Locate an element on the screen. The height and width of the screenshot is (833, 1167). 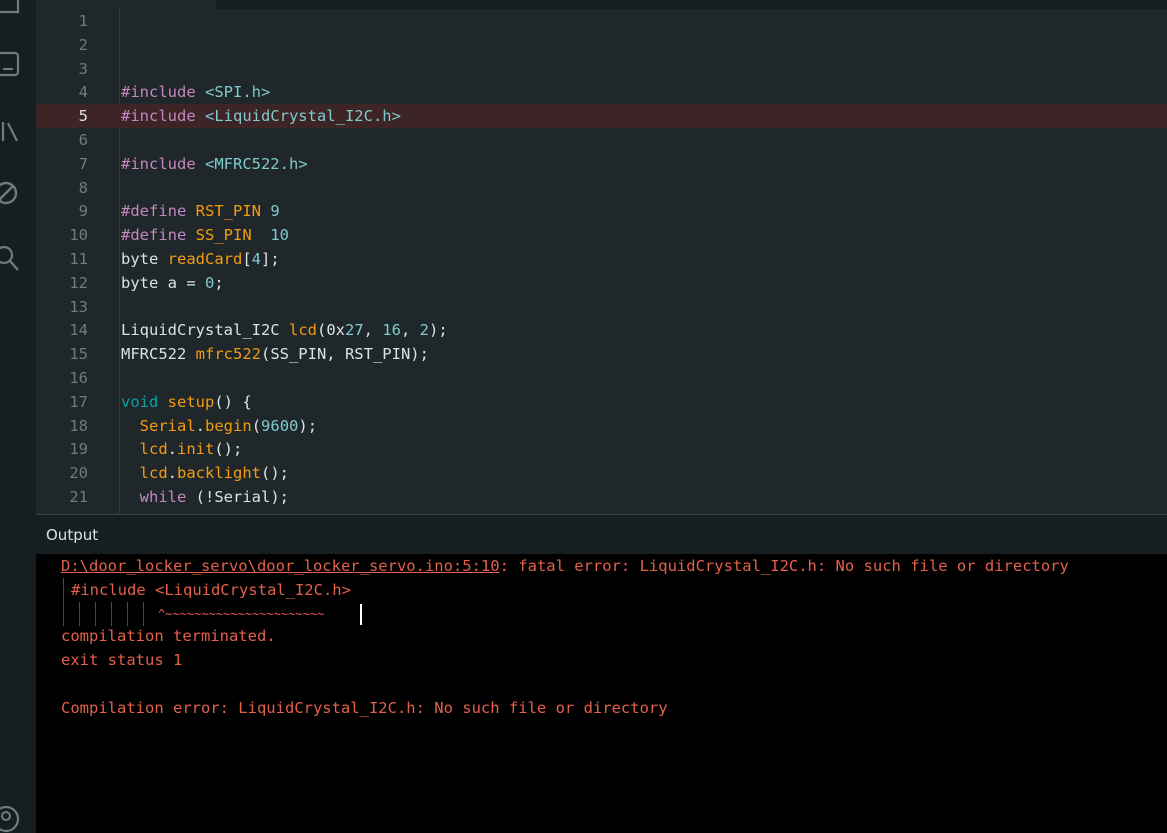
code-line: 4 #include <SPI.h> is located at coordinates (601, 92).